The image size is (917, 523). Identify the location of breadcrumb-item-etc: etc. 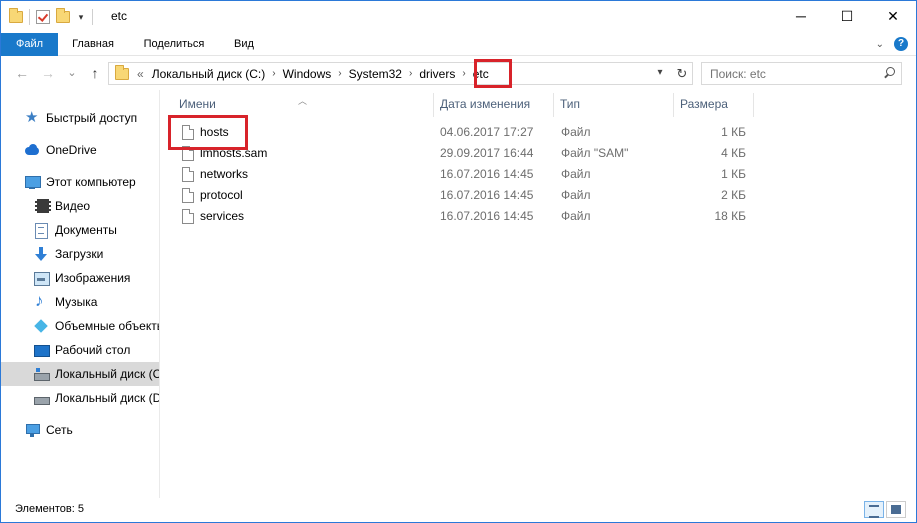
(481, 74).